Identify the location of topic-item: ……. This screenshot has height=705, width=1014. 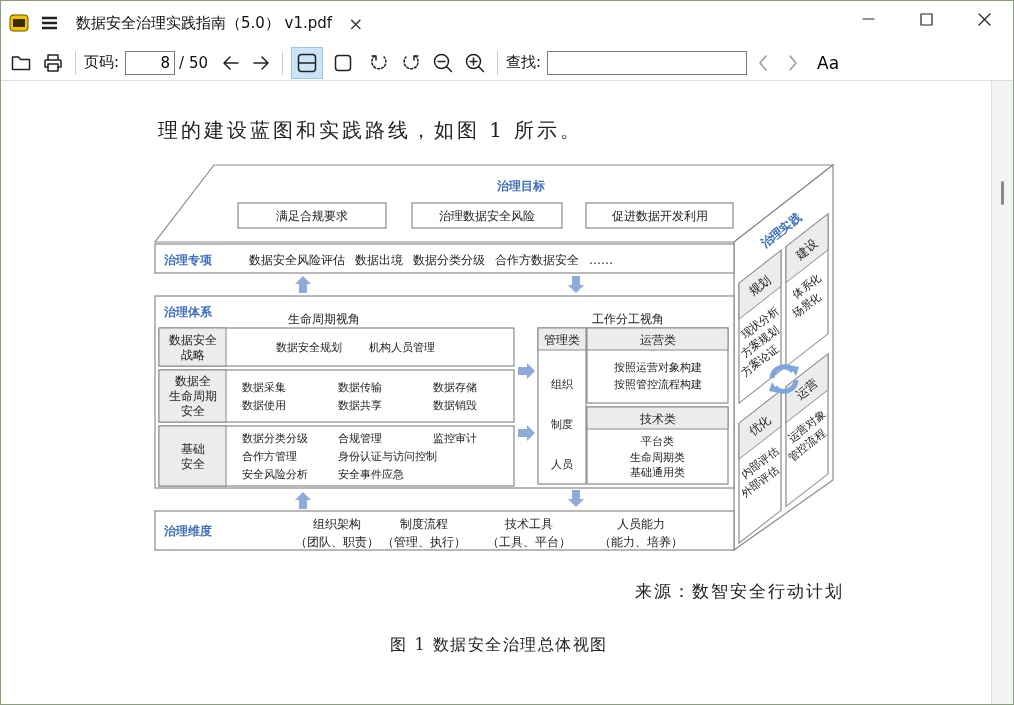
(601, 260).